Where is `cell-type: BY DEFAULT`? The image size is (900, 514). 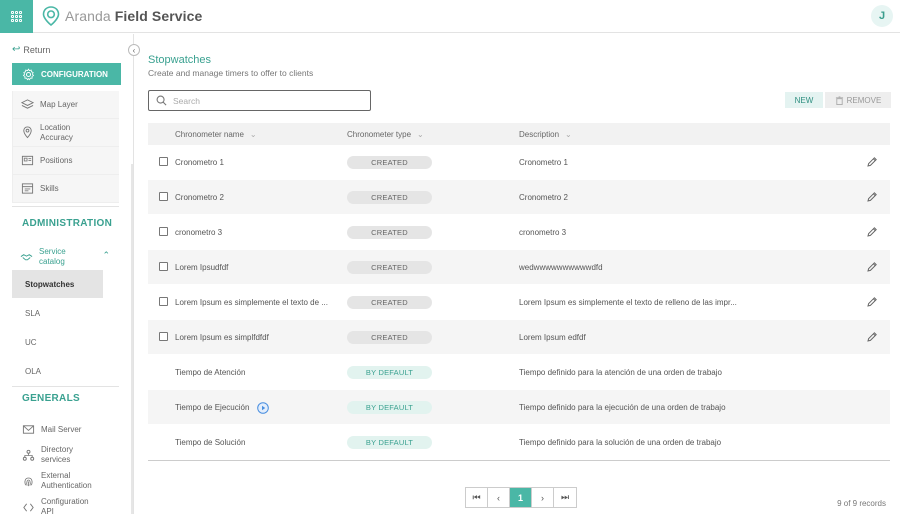 cell-type: BY DEFAULT is located at coordinates (407, 442).